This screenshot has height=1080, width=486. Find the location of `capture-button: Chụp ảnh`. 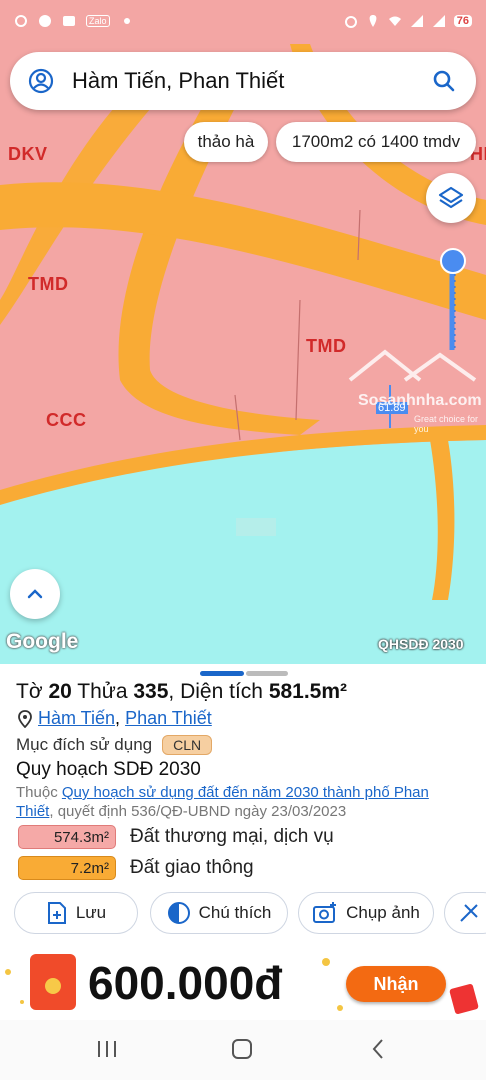

capture-button: Chụp ảnh is located at coordinates (366, 913).